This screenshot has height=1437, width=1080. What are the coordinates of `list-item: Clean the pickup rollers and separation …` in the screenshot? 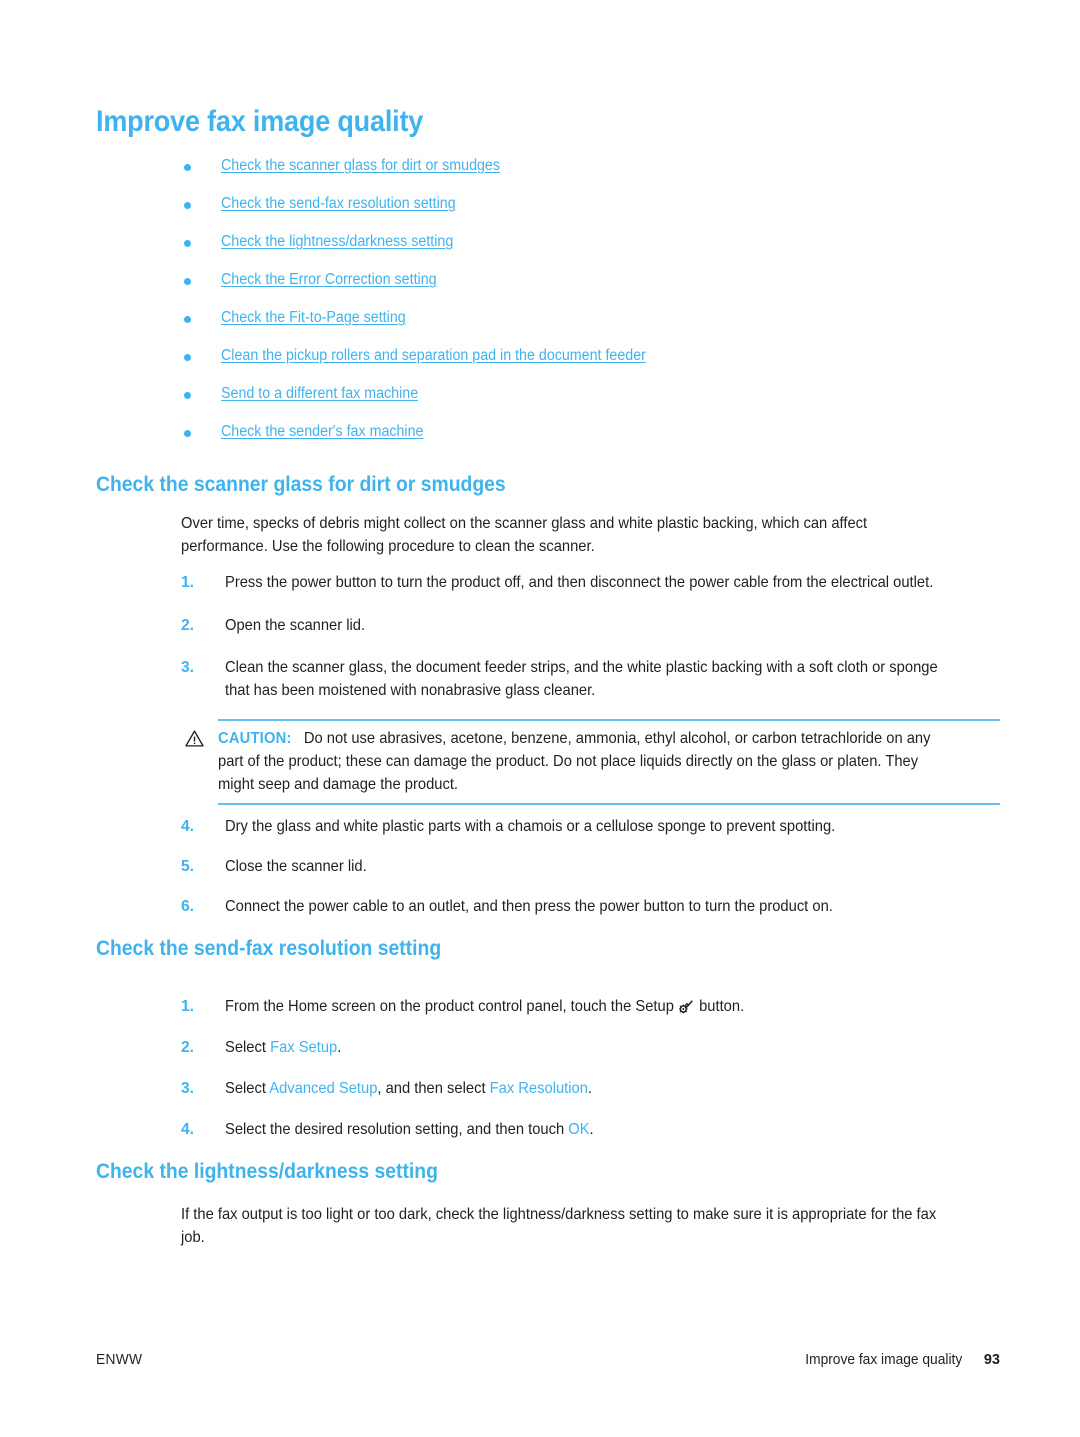 It's located at (596, 365).